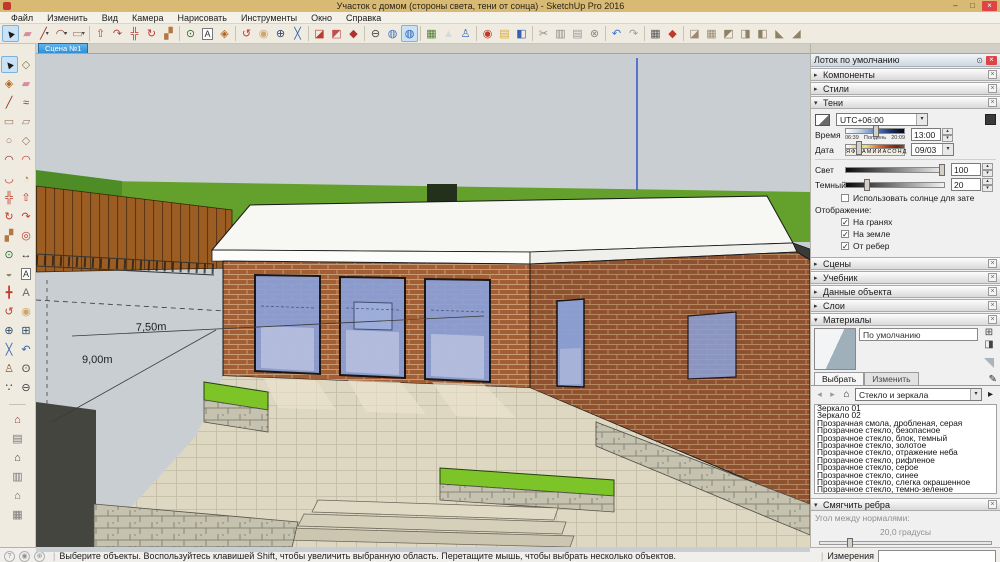 This screenshot has width=1000, height=562. What do you see at coordinates (796, 33) in the screenshot?
I see `flip-edge-button: ◢` at bounding box center [796, 33].